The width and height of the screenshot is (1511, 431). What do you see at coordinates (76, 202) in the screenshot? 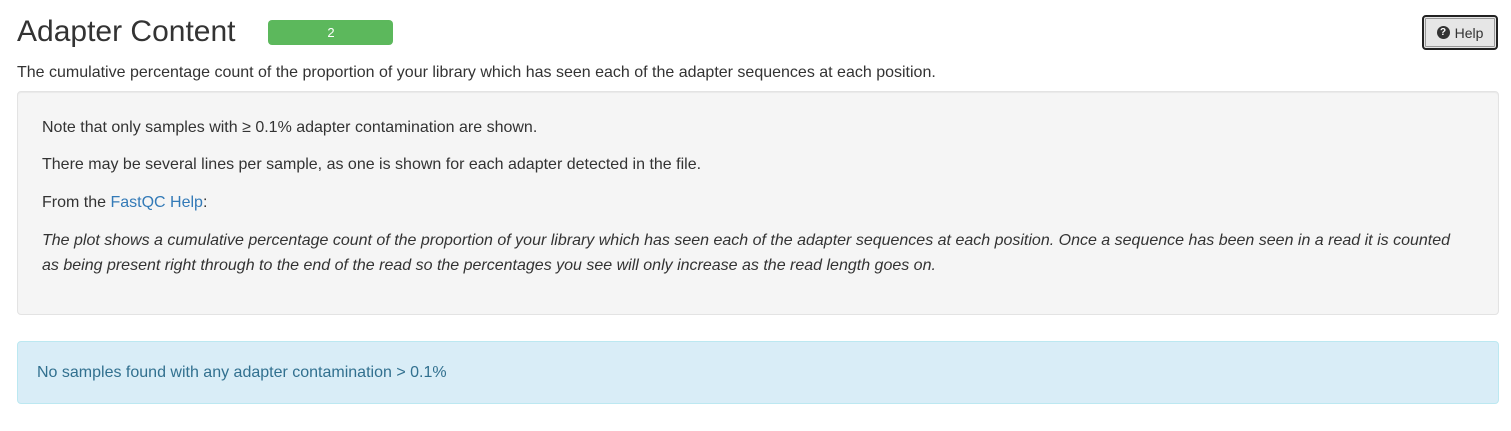
I see `from-prefix: From the` at bounding box center [76, 202].